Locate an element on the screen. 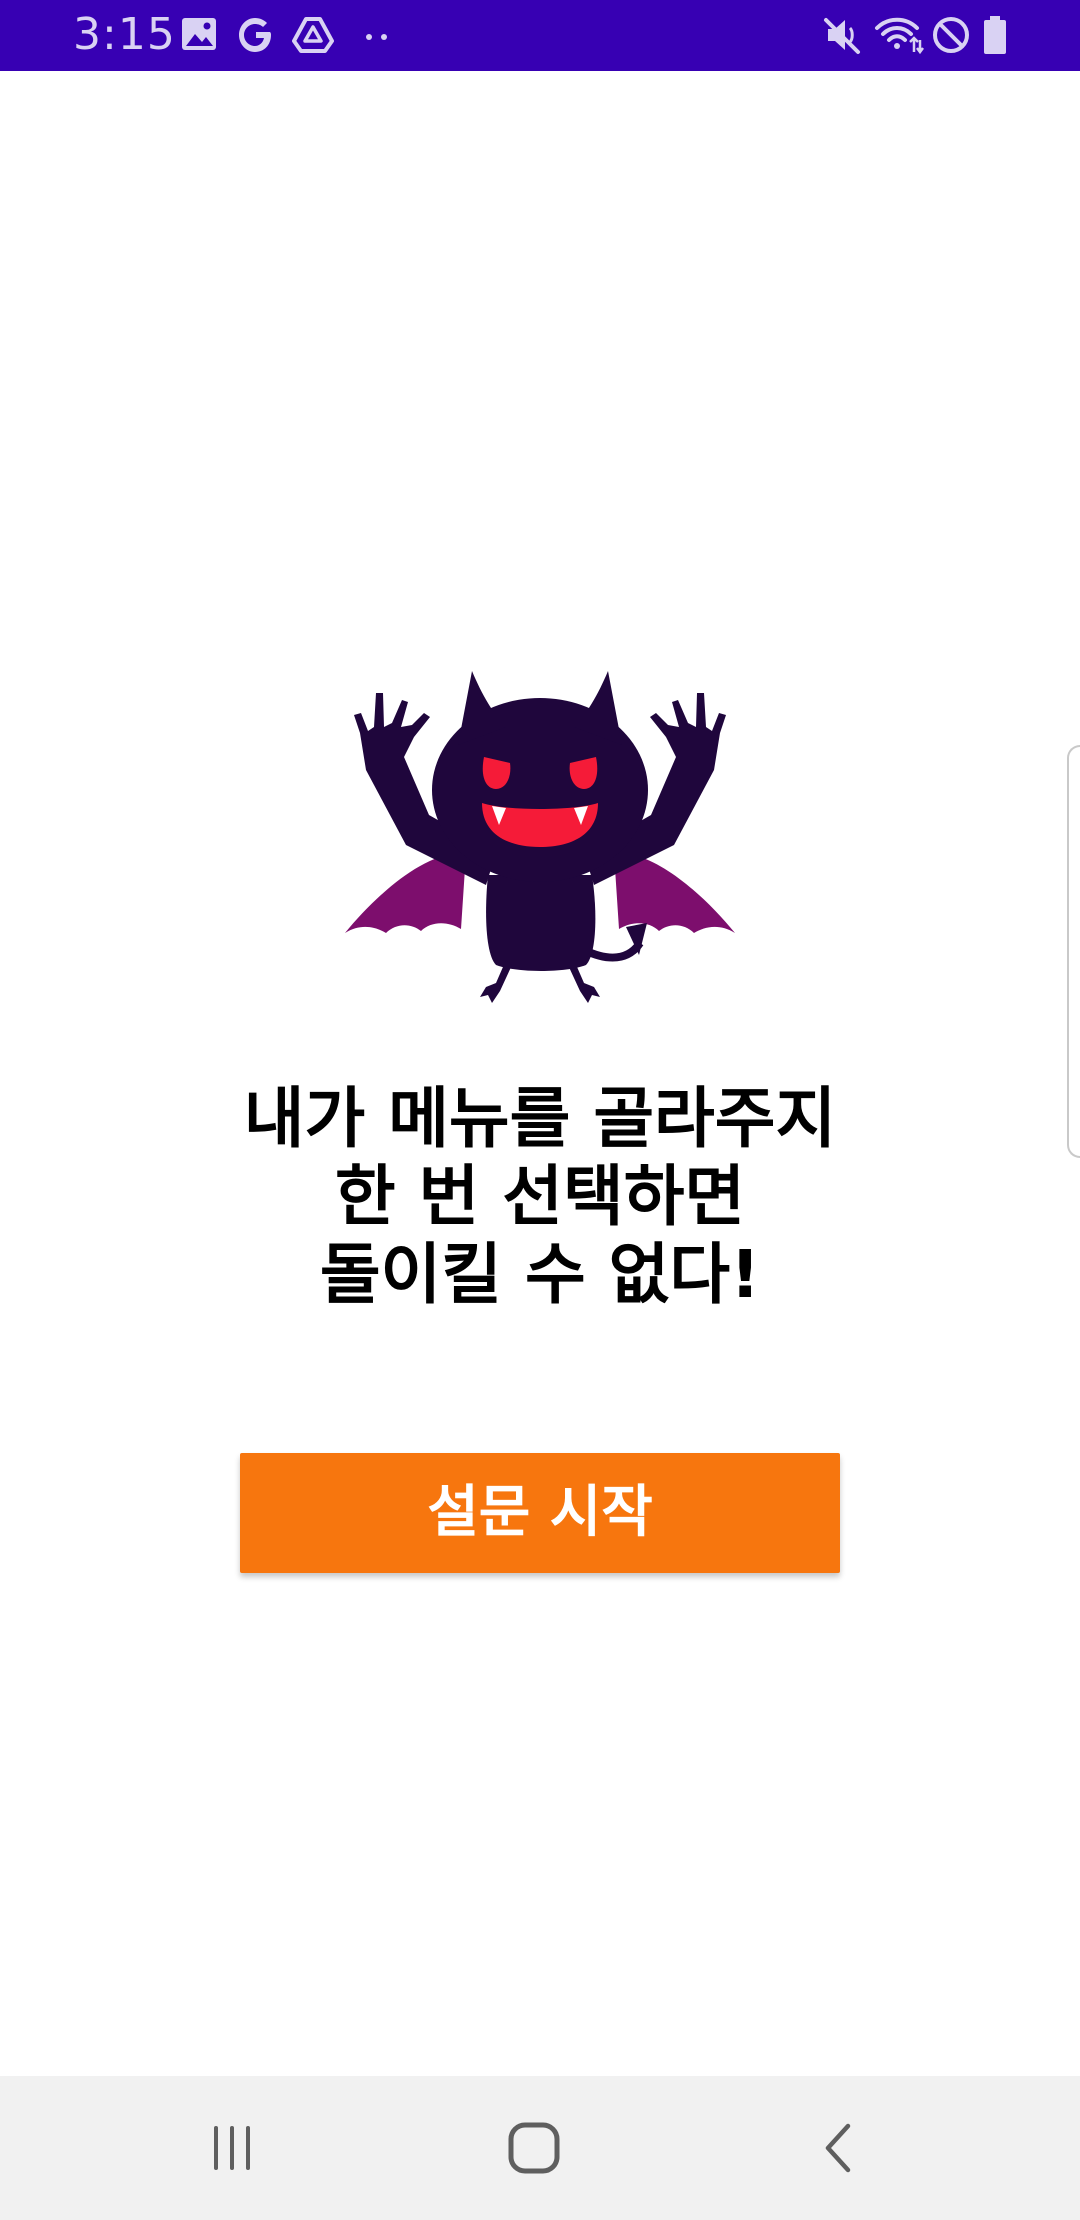 This screenshot has height=2220, width=1080. headline-line-1: 내가 메뉴를 골라주지 is located at coordinates (540, 1118).